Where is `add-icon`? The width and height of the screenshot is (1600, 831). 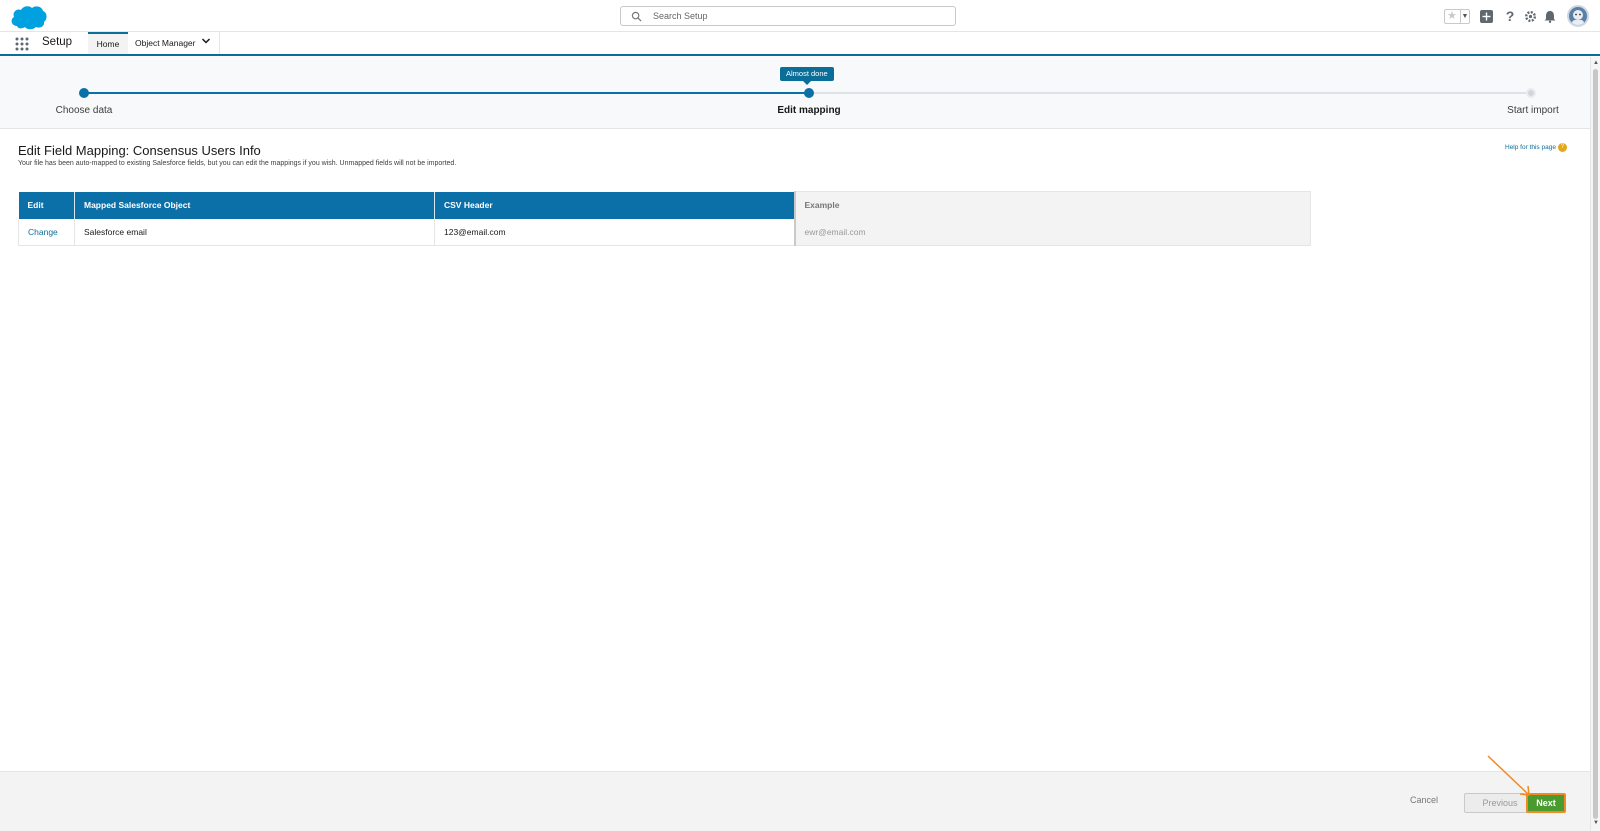
add-icon is located at coordinates (1486, 16).